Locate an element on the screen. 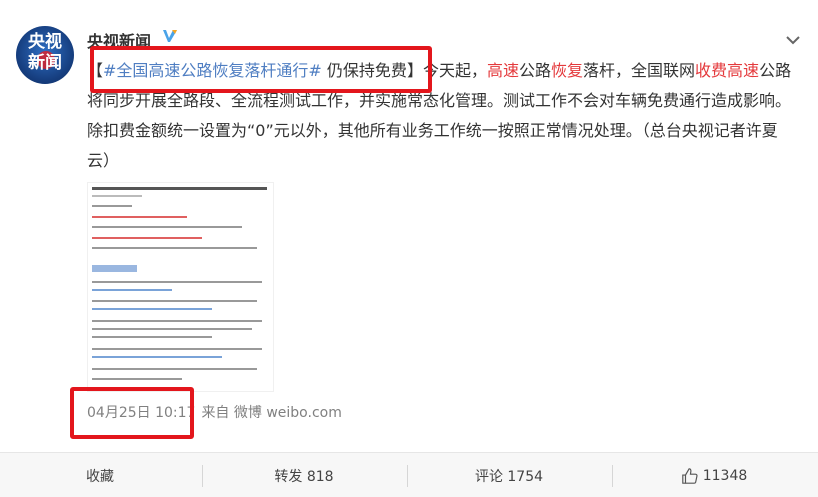 The height and width of the screenshot is (497, 818). repost-label: 转发 818 is located at coordinates (304, 476).